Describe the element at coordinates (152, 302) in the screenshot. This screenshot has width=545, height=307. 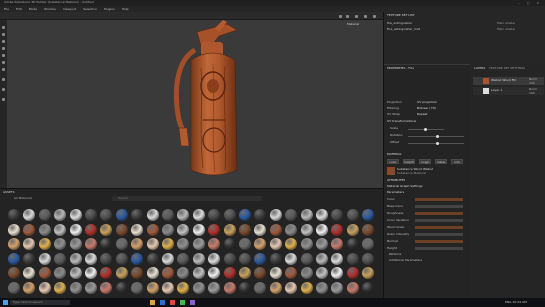
I see `file-explorer-icon` at that location.